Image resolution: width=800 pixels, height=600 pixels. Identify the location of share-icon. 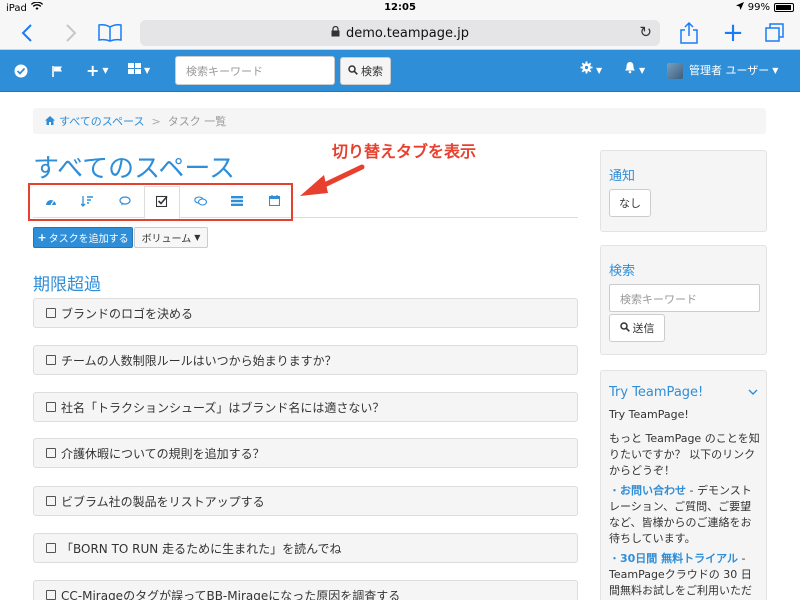
(689, 33).